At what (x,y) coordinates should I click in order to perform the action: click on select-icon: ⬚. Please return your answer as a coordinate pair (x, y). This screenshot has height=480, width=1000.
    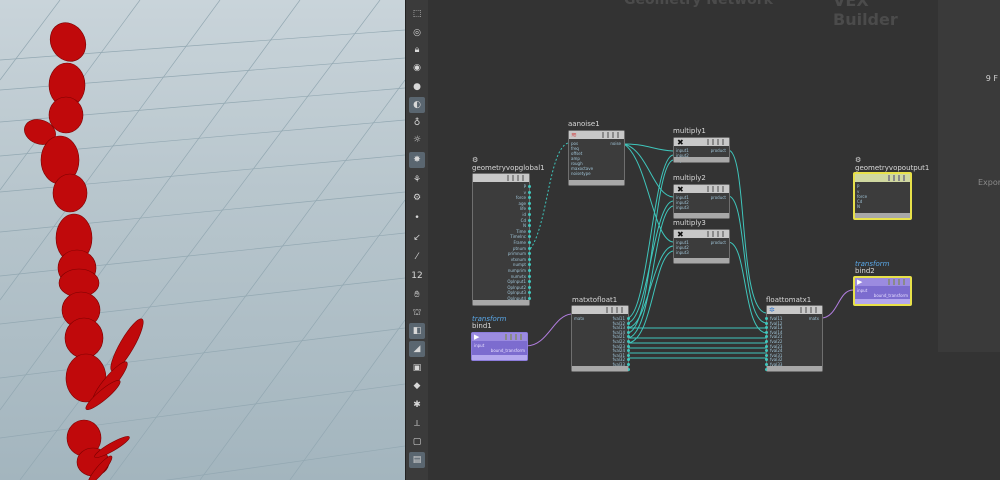
    Looking at the image, I should click on (417, 14).